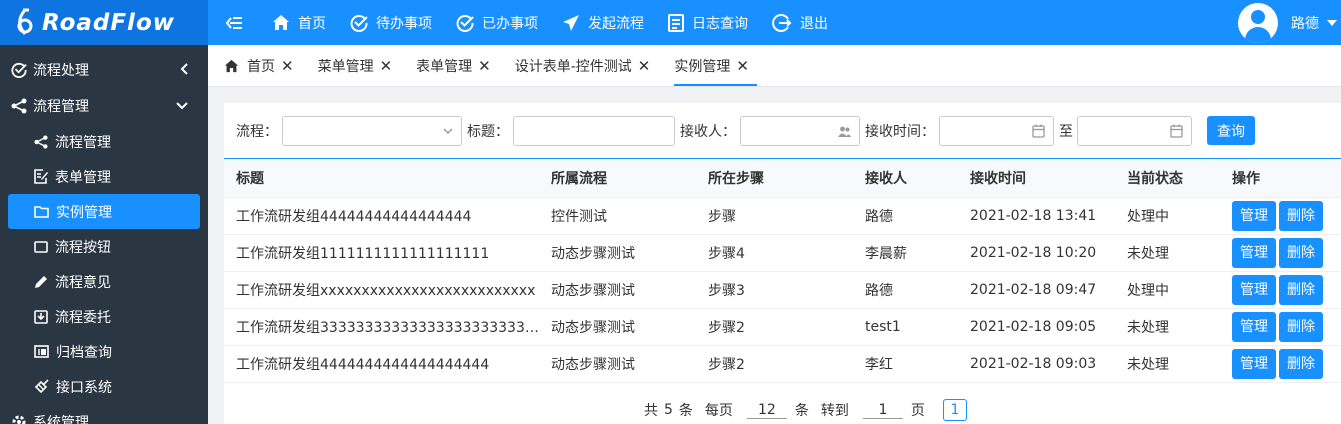 The width and height of the screenshot is (1341, 424). I want to click on avatar, so click(1258, 22).